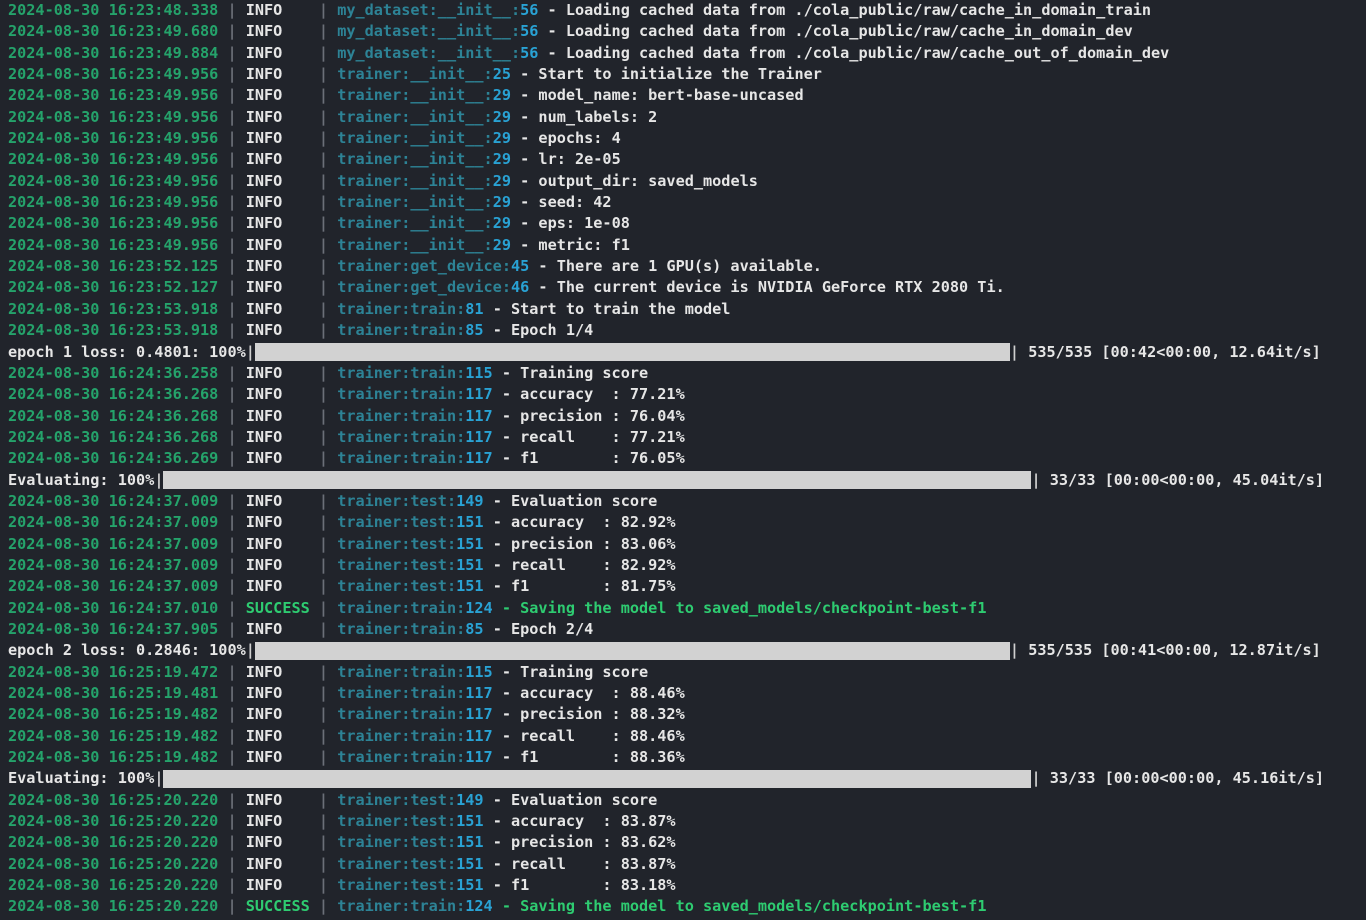  I want to click on log-message: num_labels: 2, so click(598, 116).